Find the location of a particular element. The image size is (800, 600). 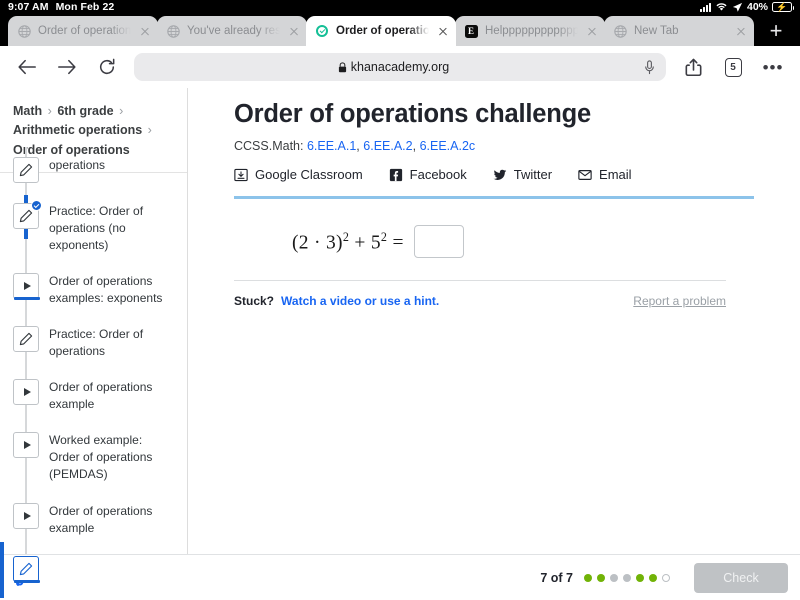

ccss-standard-1: 6.EE.A.1 is located at coordinates (331, 146).